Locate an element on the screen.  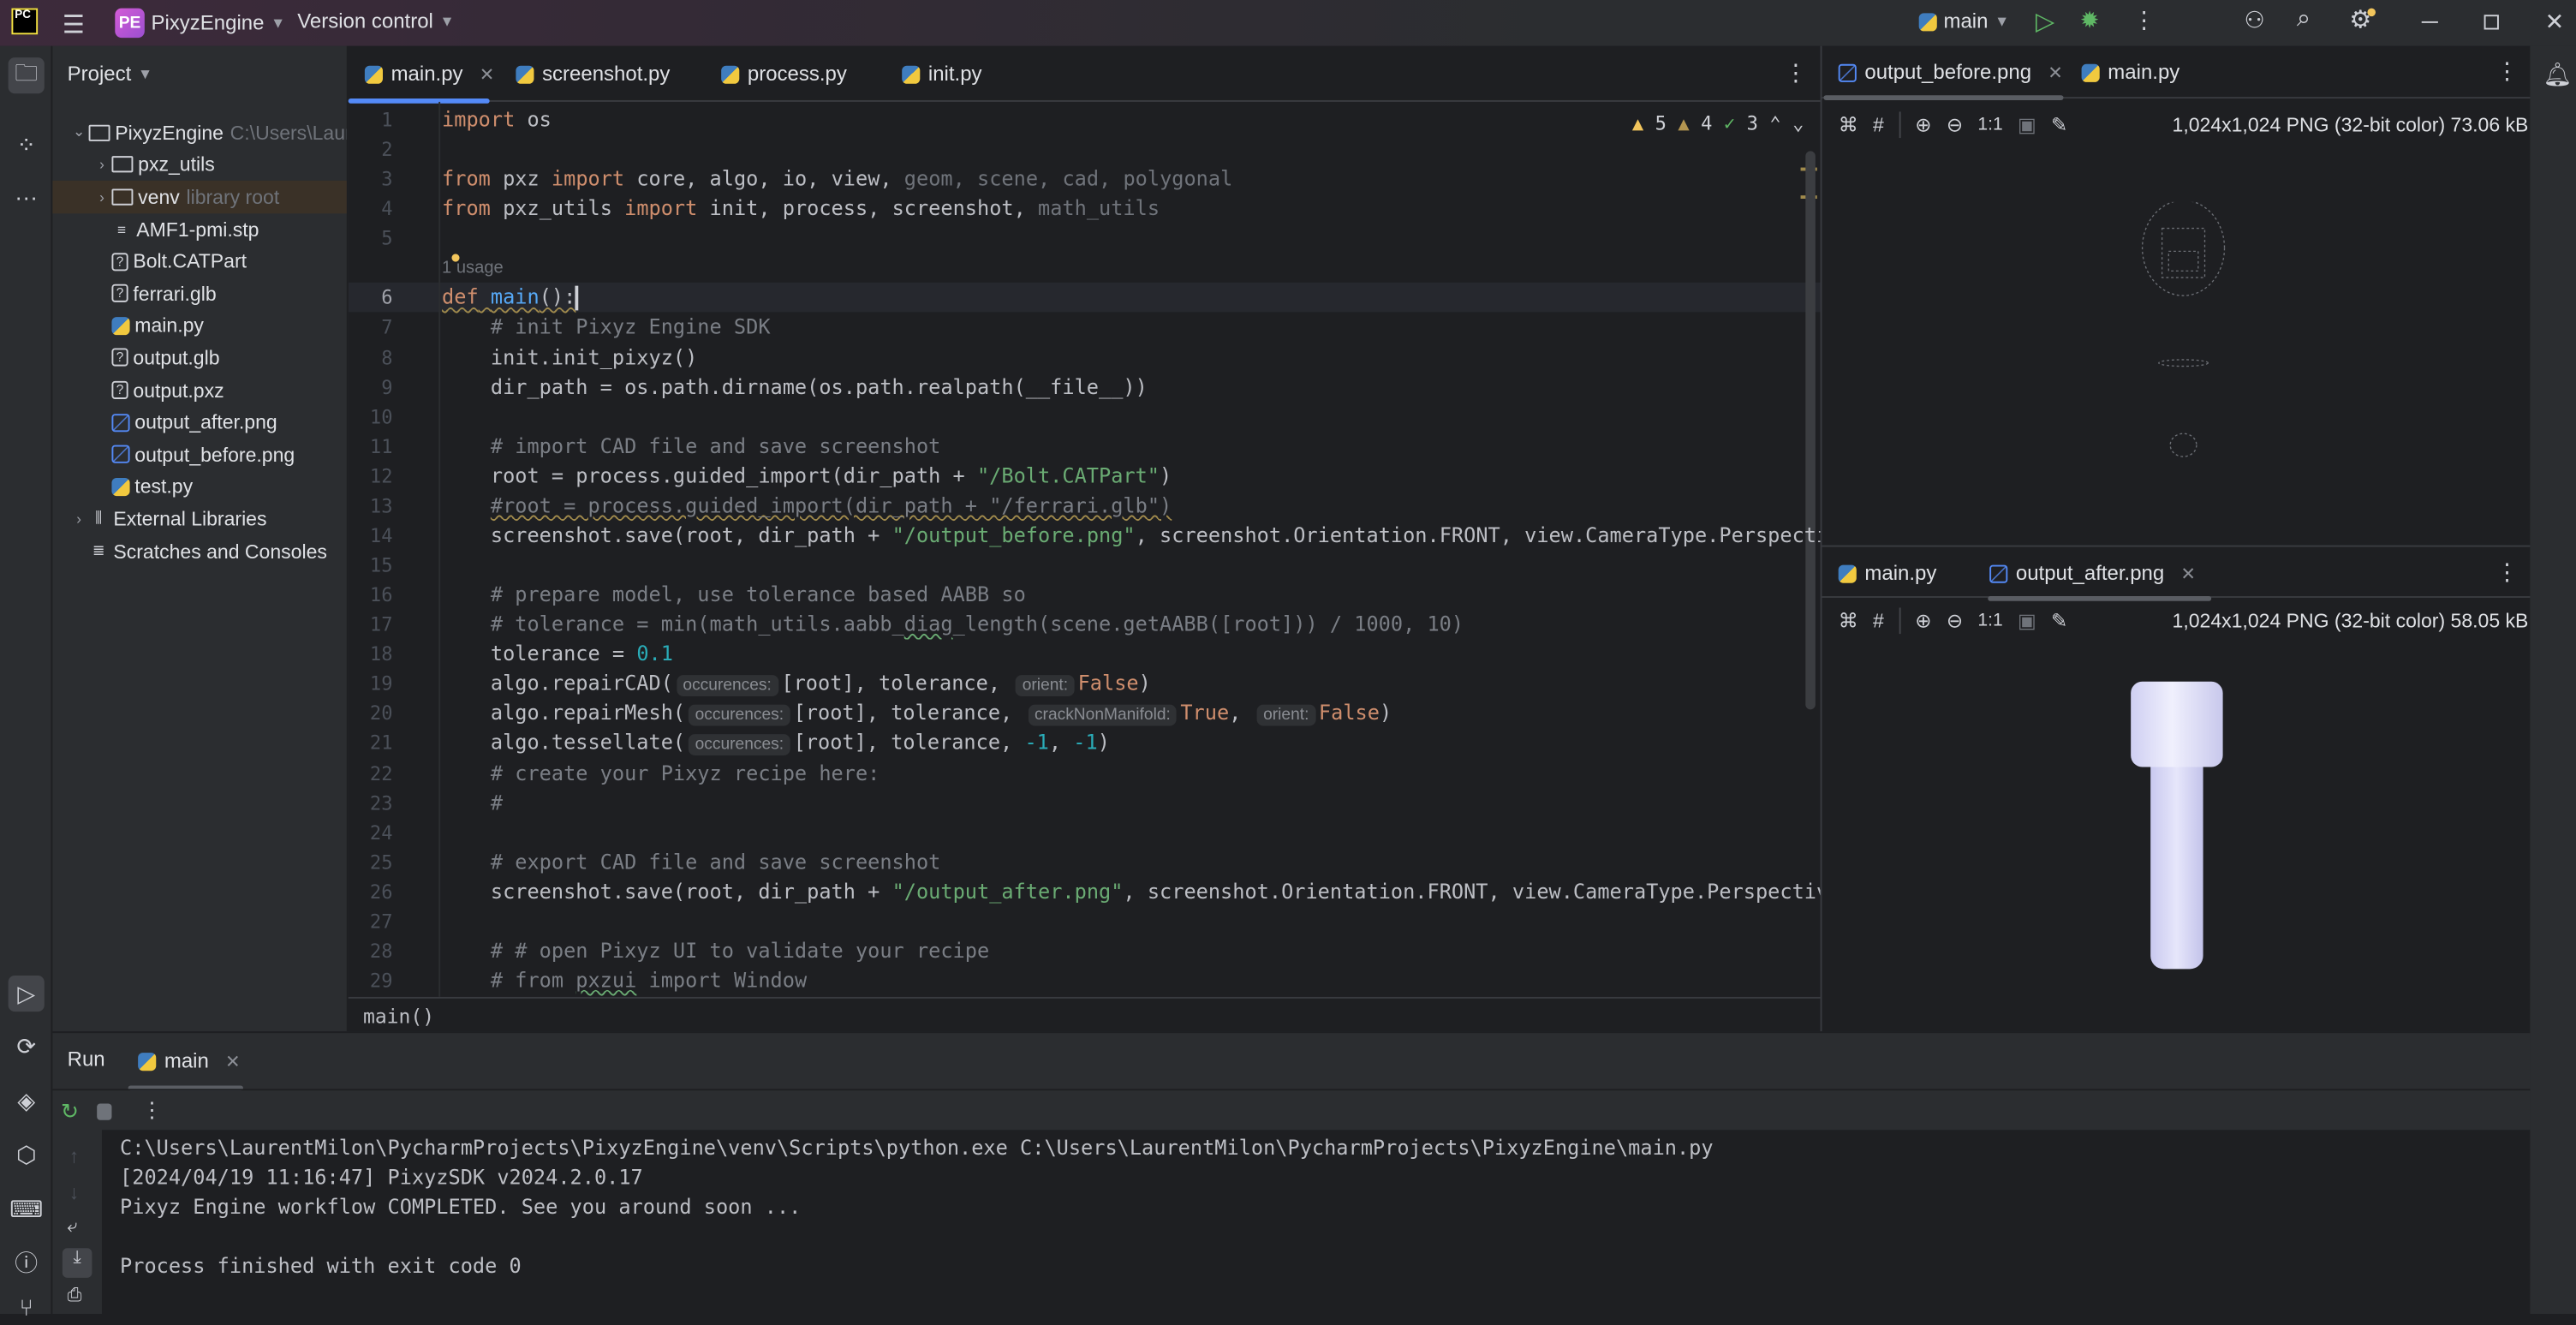
tab-label: process.py is located at coordinates (797, 74).